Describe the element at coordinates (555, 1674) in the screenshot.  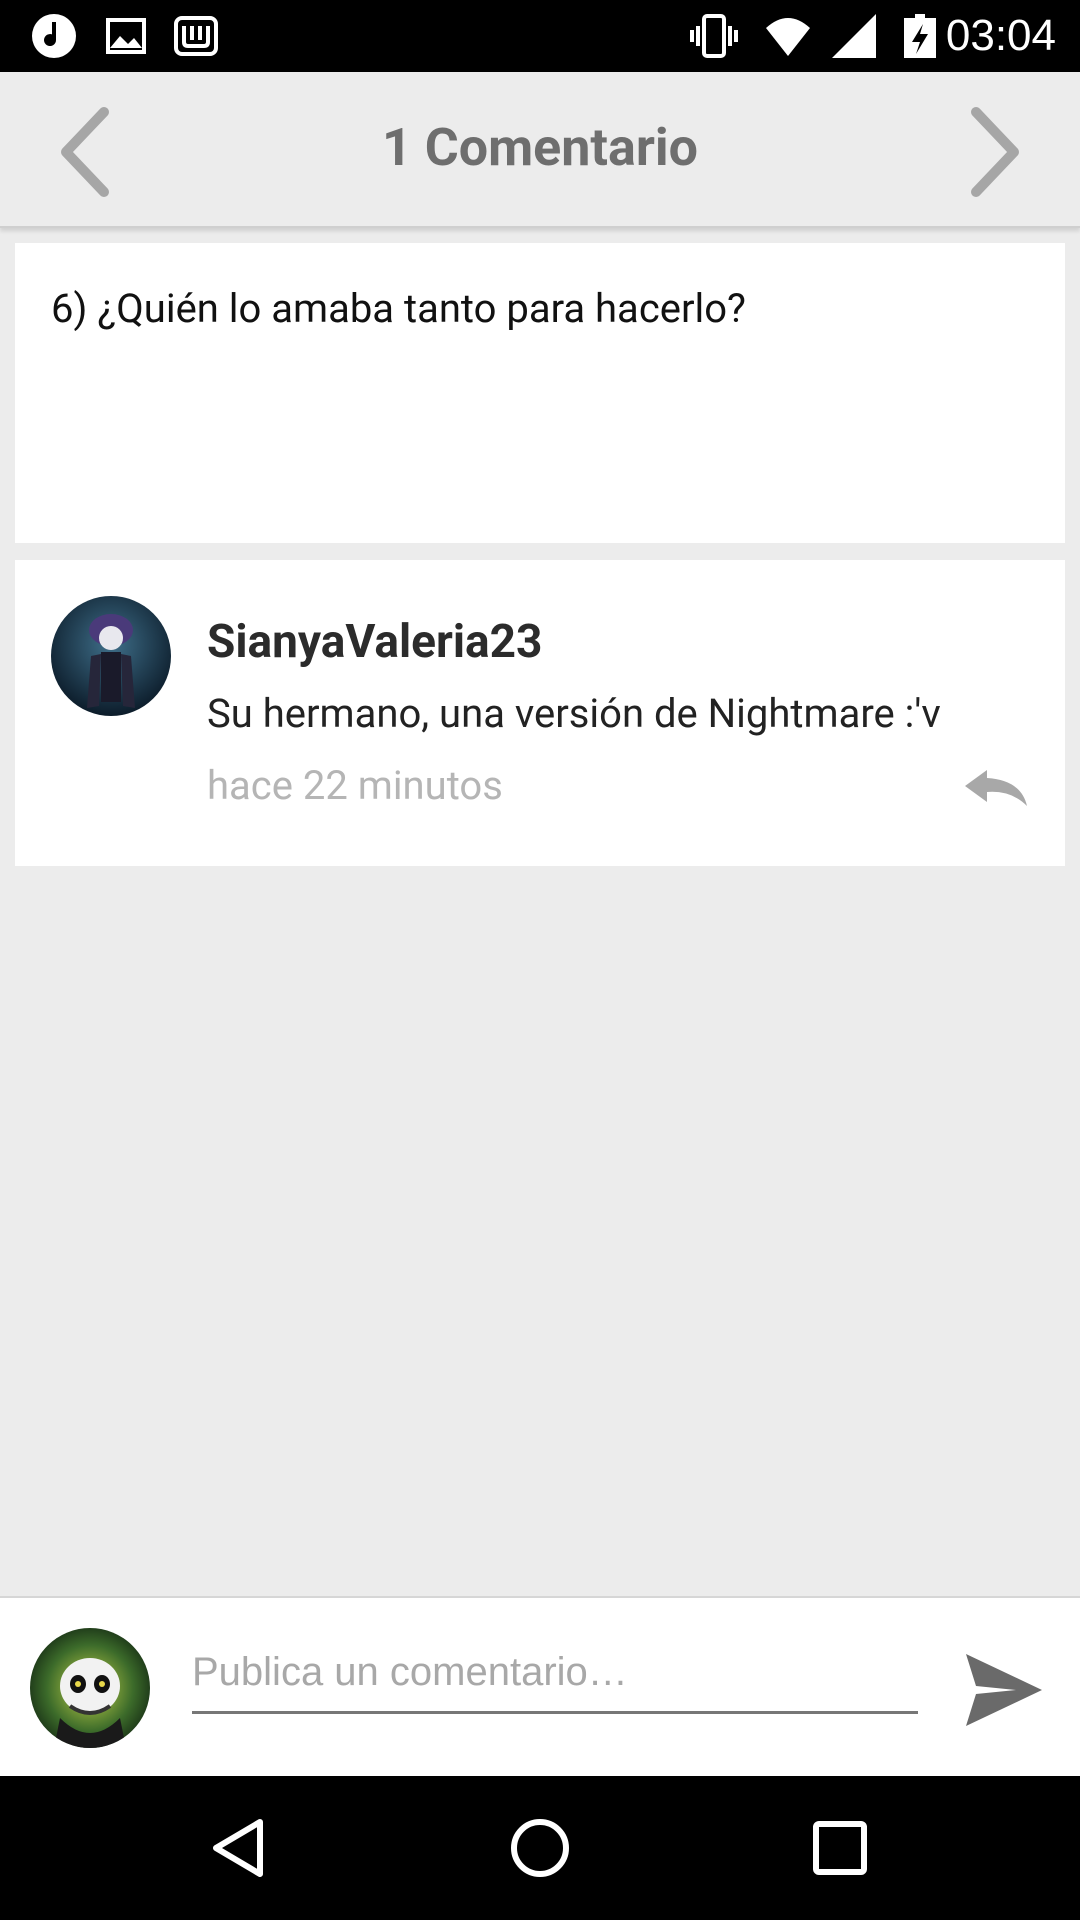
I see `comment-input` at that location.